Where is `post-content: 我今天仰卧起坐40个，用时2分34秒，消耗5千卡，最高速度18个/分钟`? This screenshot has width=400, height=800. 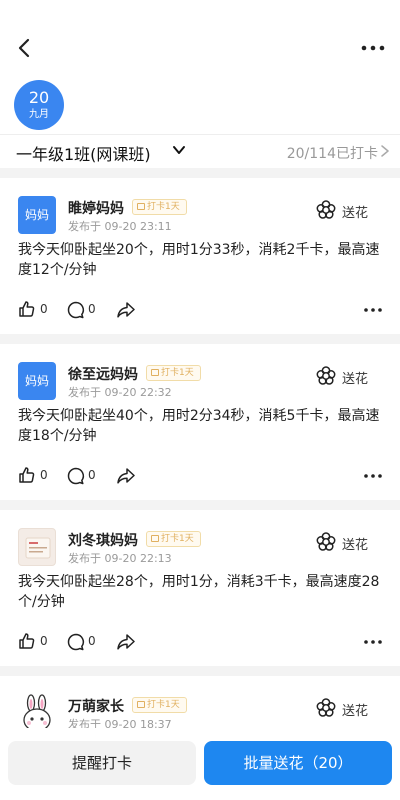
post-content: 我今天仰卧起坐40个，用时2分34秒，消耗5千卡，最高速度18个/分钟 is located at coordinates (199, 426).